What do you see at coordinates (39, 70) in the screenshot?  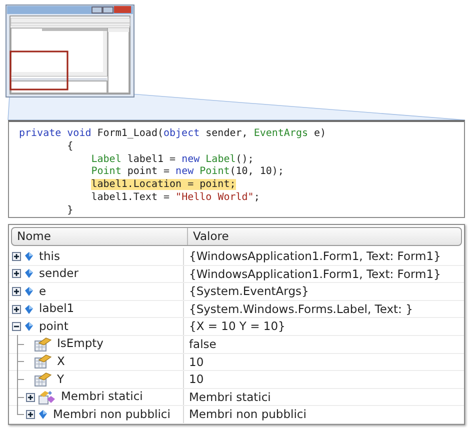 I see `zoom-frame` at bounding box center [39, 70].